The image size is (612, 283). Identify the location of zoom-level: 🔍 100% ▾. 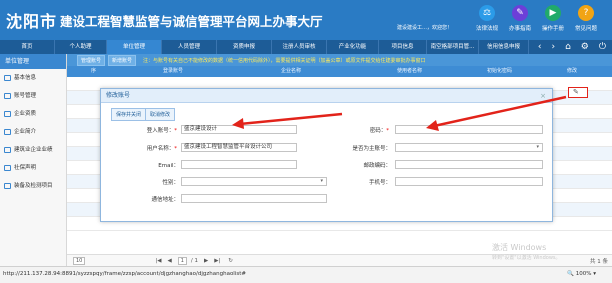
(581, 274).